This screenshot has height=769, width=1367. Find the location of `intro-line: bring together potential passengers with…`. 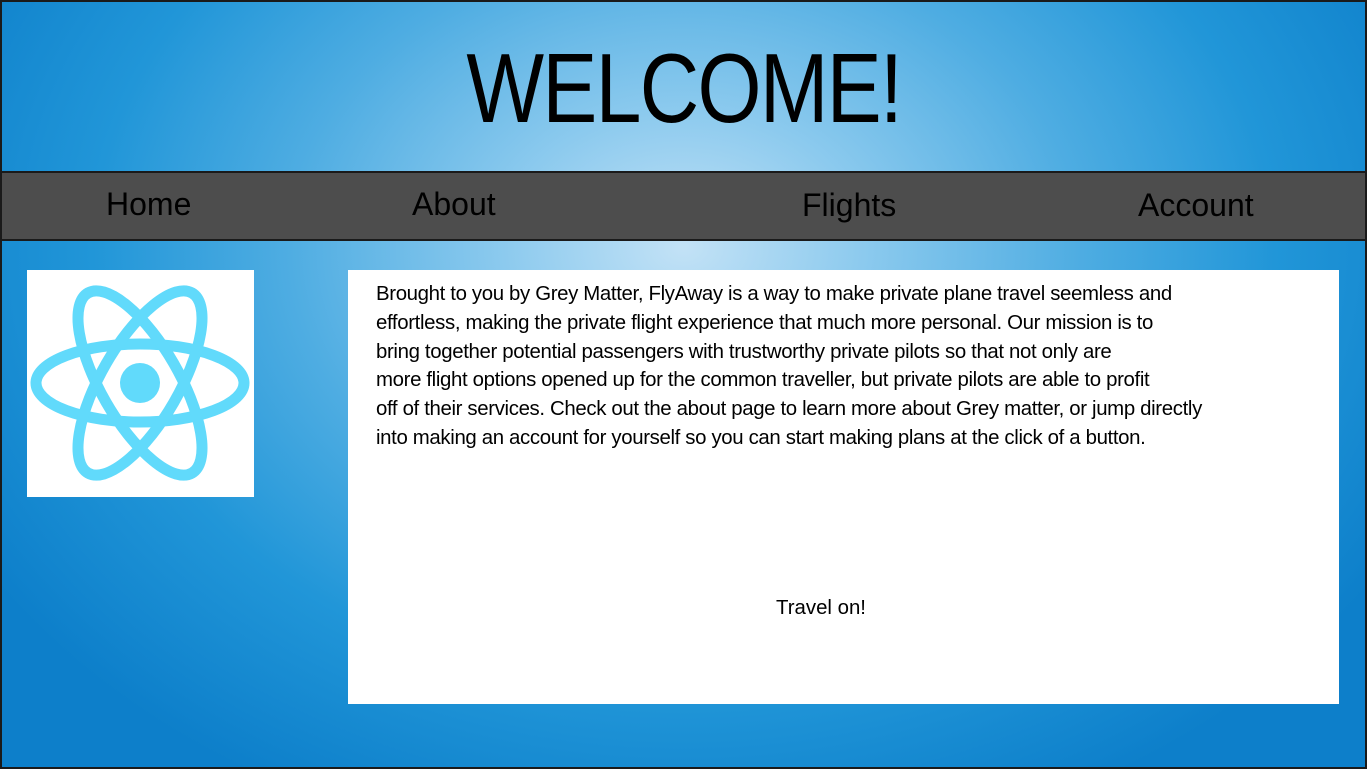

intro-line: bring together potential passengers with… is located at coordinates (744, 351).